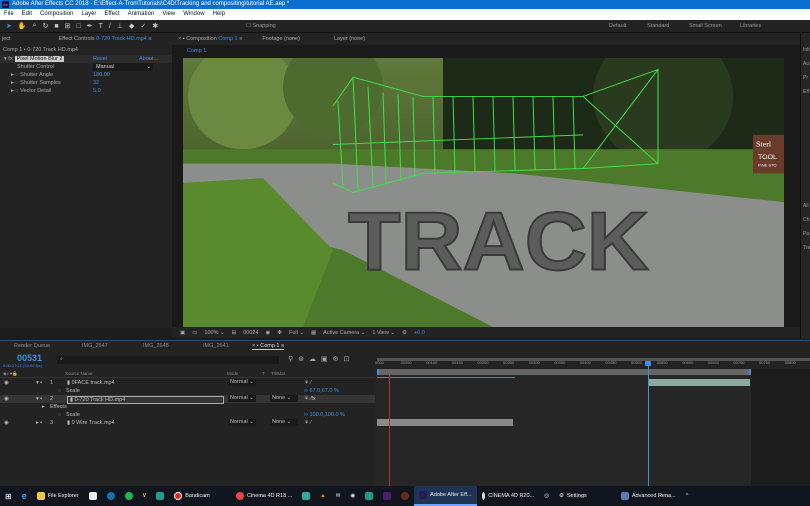  Describe the element at coordinates (129, 496) in the screenshot. I see `spotify-icon` at that location.